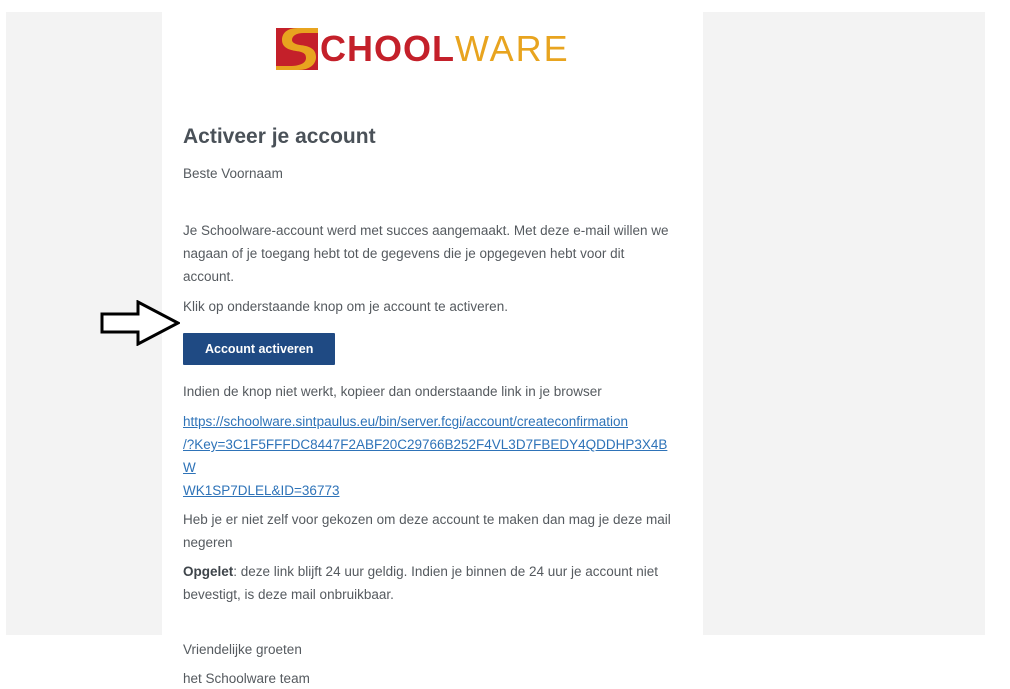  What do you see at coordinates (297, 49) in the screenshot?
I see `schoolware-s-mark-icon` at bounding box center [297, 49].